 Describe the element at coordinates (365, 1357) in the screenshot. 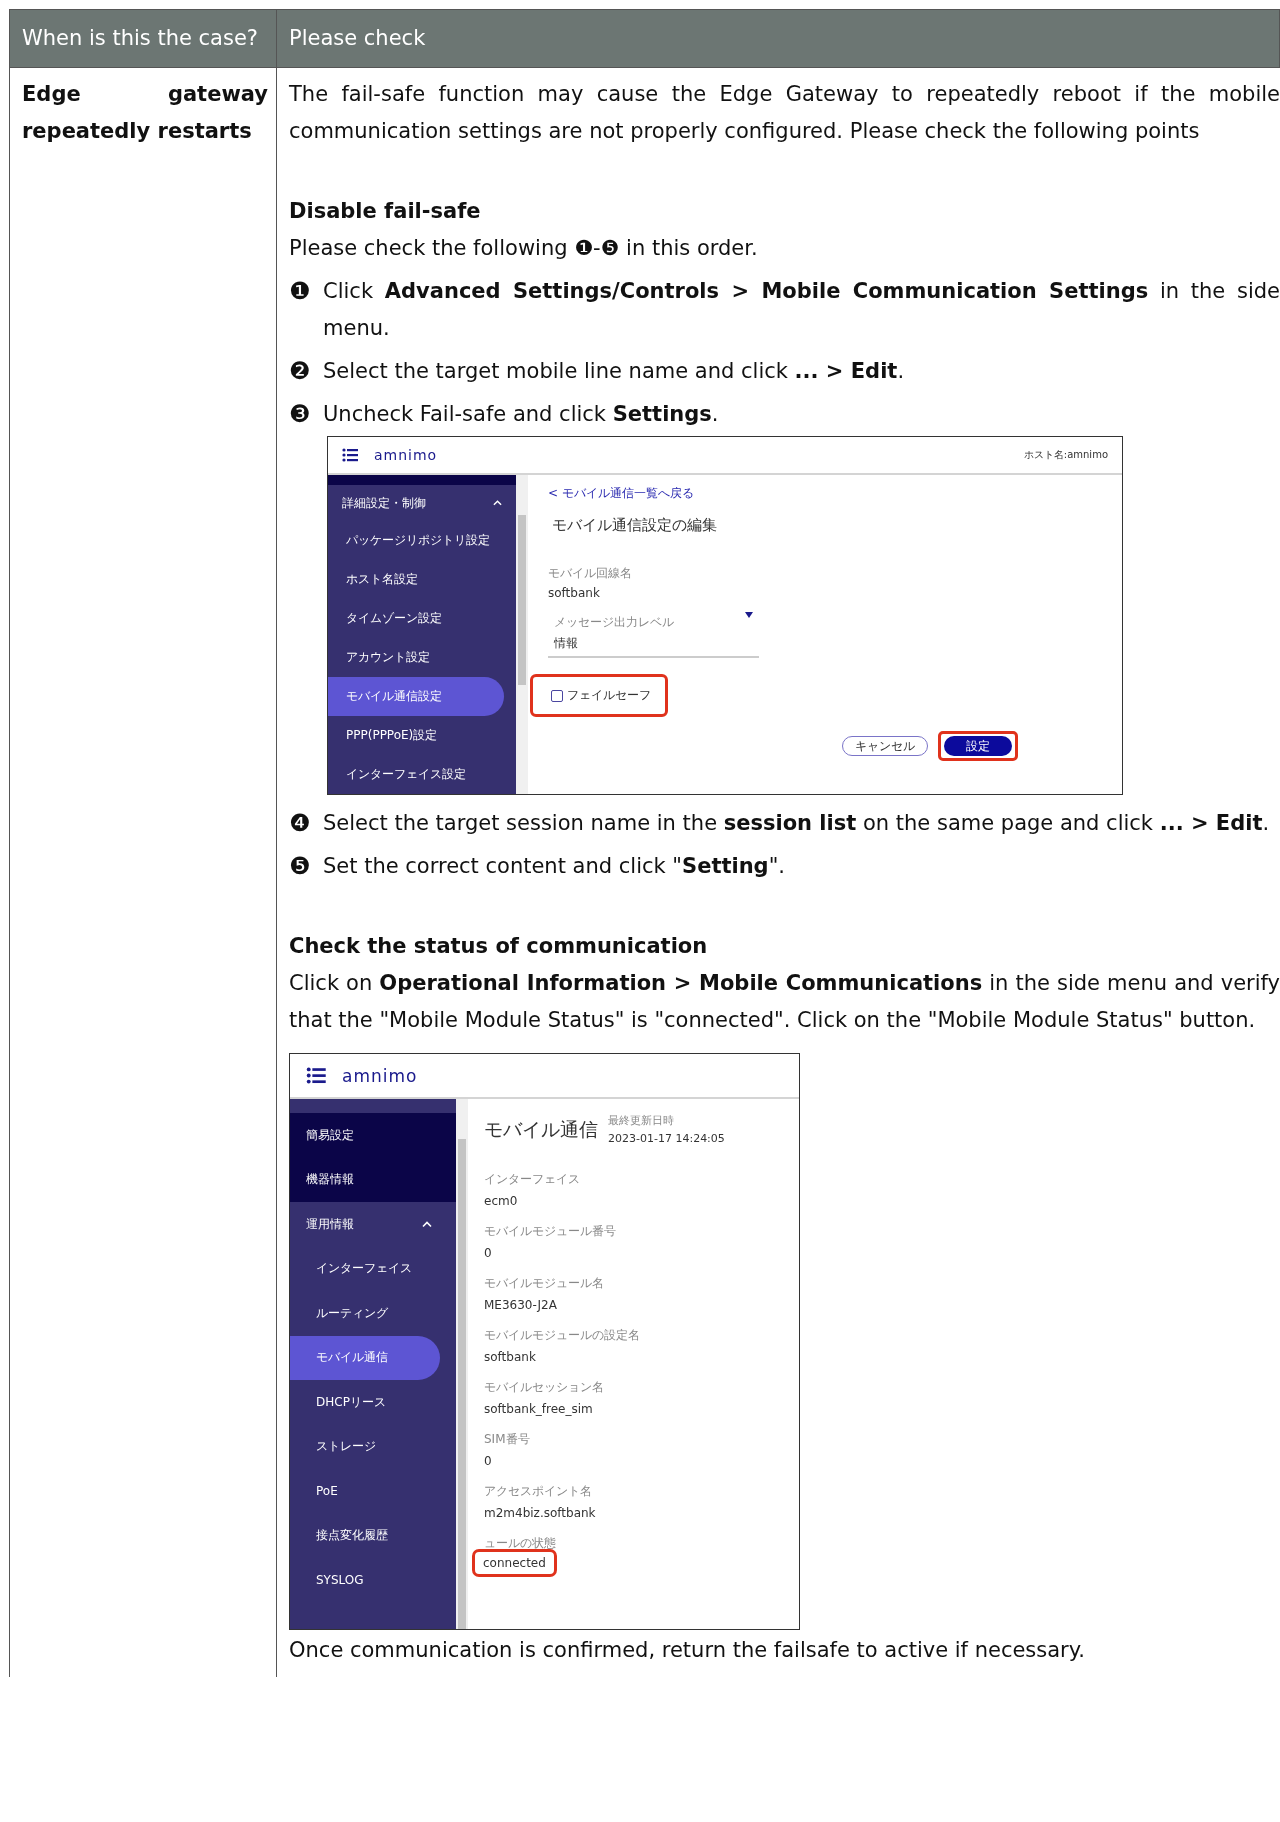

I see `menu-item: モバイル通信` at that location.